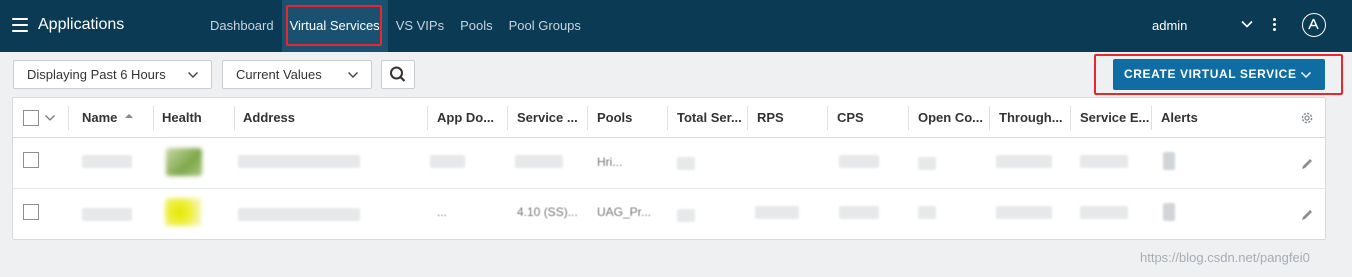 This screenshot has height=277, width=1352. What do you see at coordinates (279, 74) in the screenshot?
I see `value-mode-value: Current Values` at bounding box center [279, 74].